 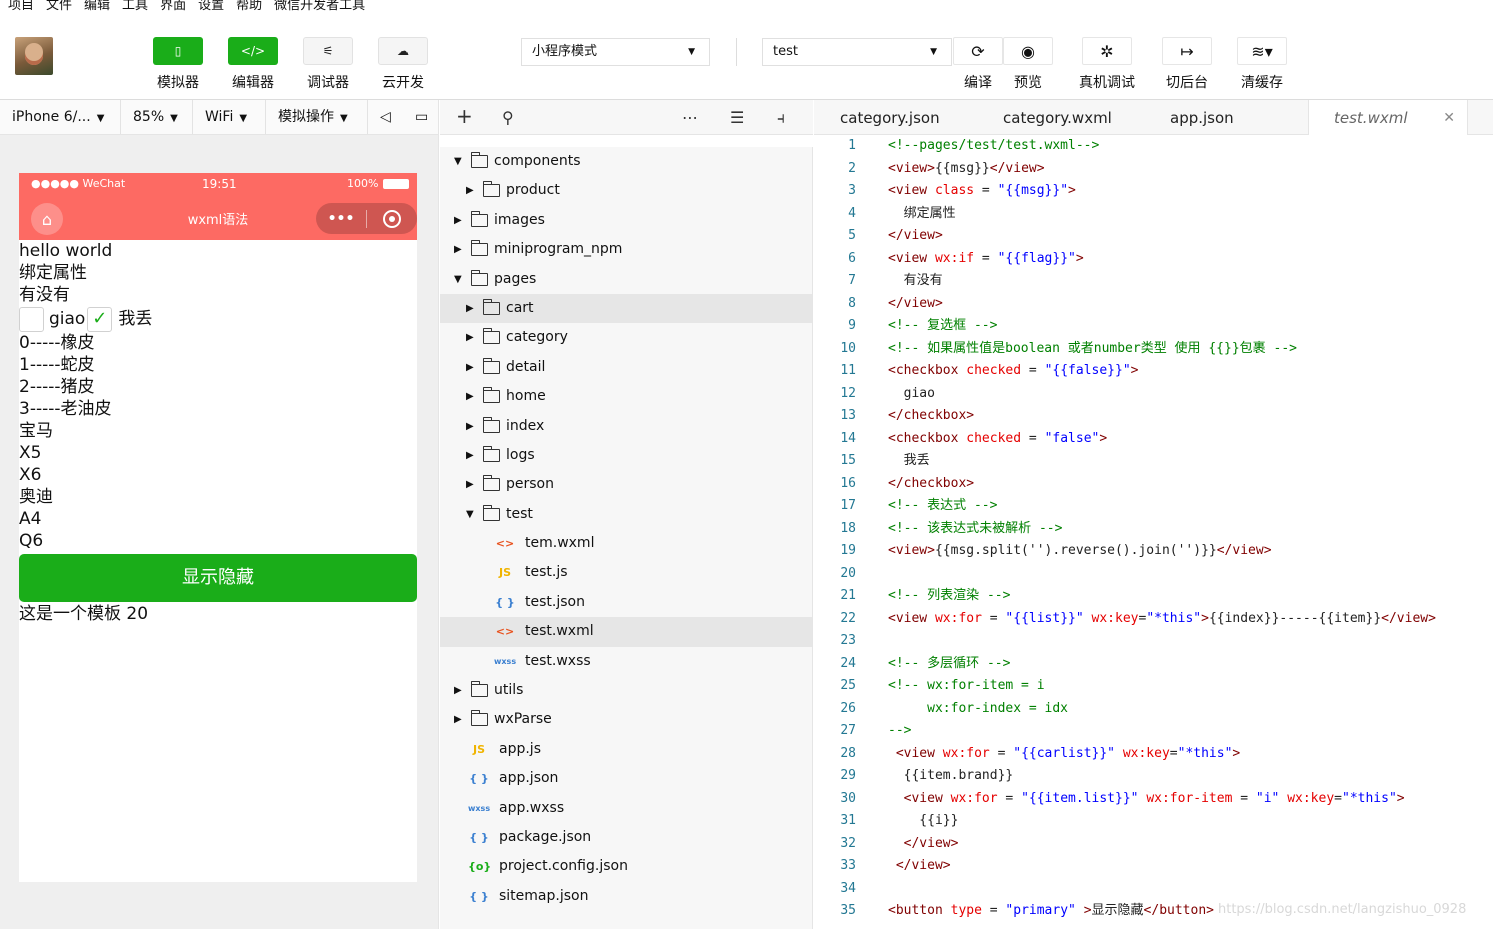 I want to click on file-tree-item: wxss test.wxss, so click(x=626, y=661).